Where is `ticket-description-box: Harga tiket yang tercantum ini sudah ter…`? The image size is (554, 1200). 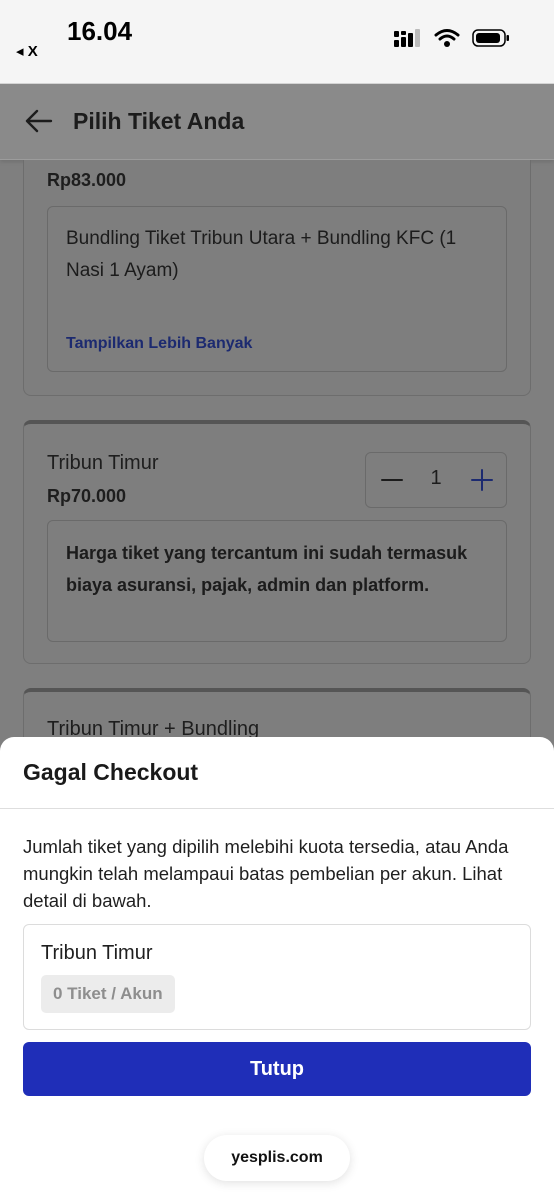
ticket-description-box: Harga tiket yang tercantum ini sudah ter… is located at coordinates (277, 581).